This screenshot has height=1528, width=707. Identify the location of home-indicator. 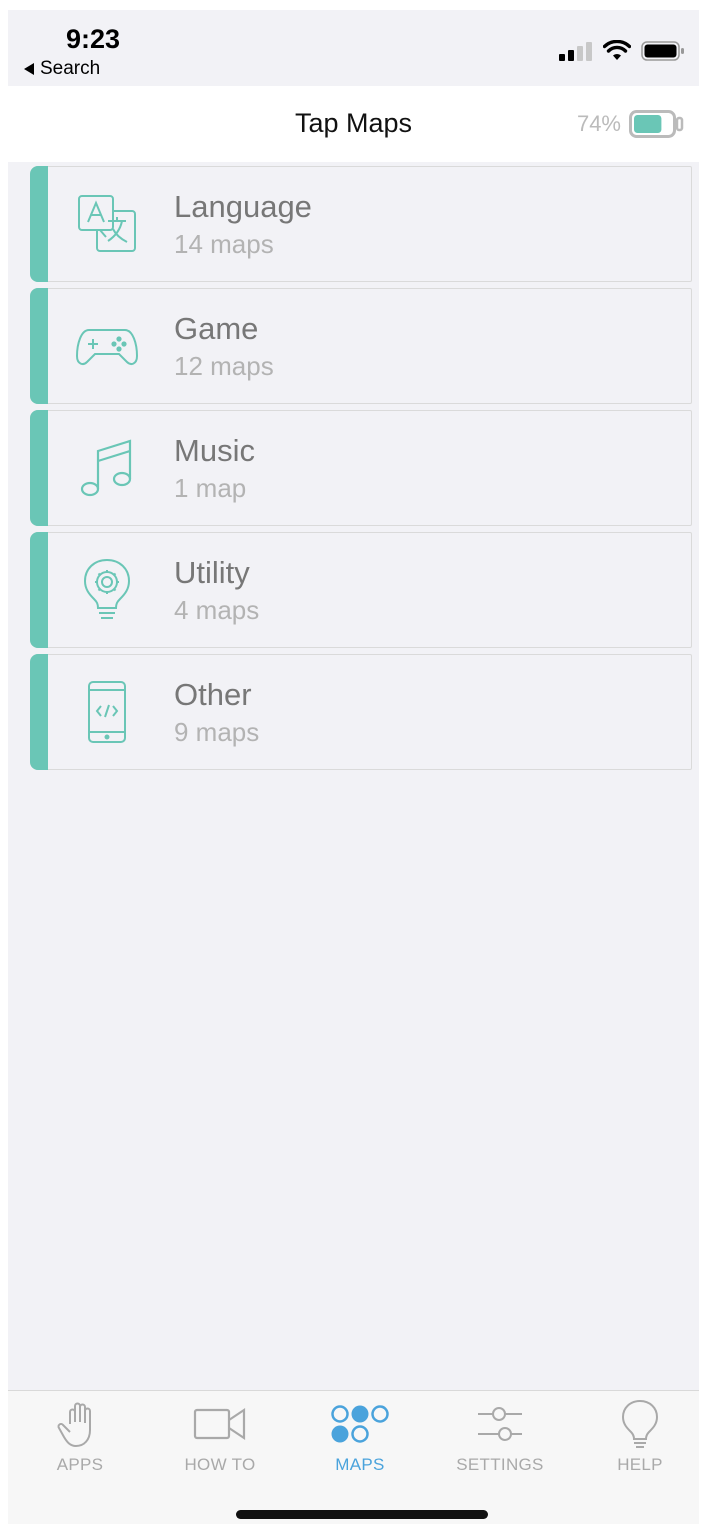
(362, 1514).